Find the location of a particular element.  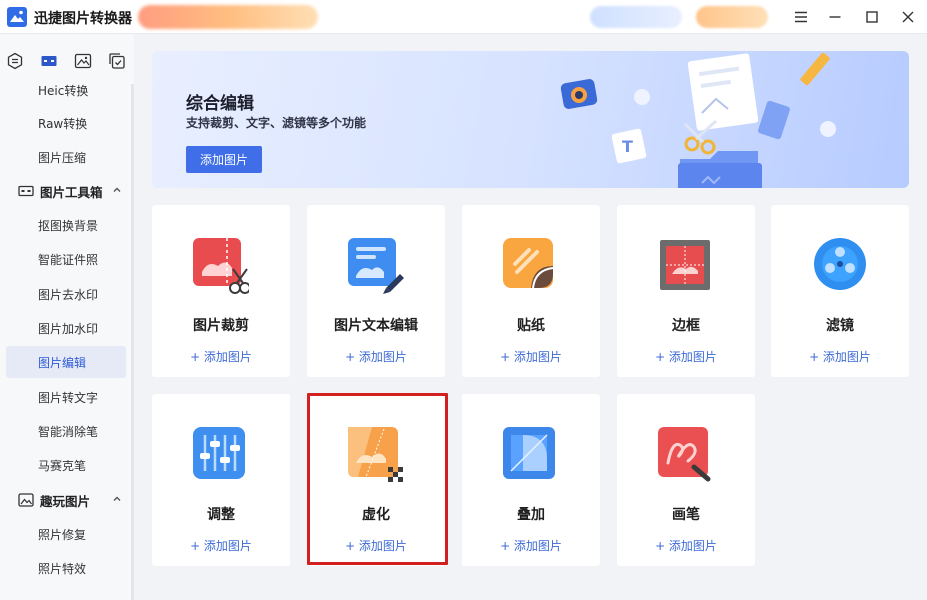

card-label: 虚化 is located at coordinates (376, 515).